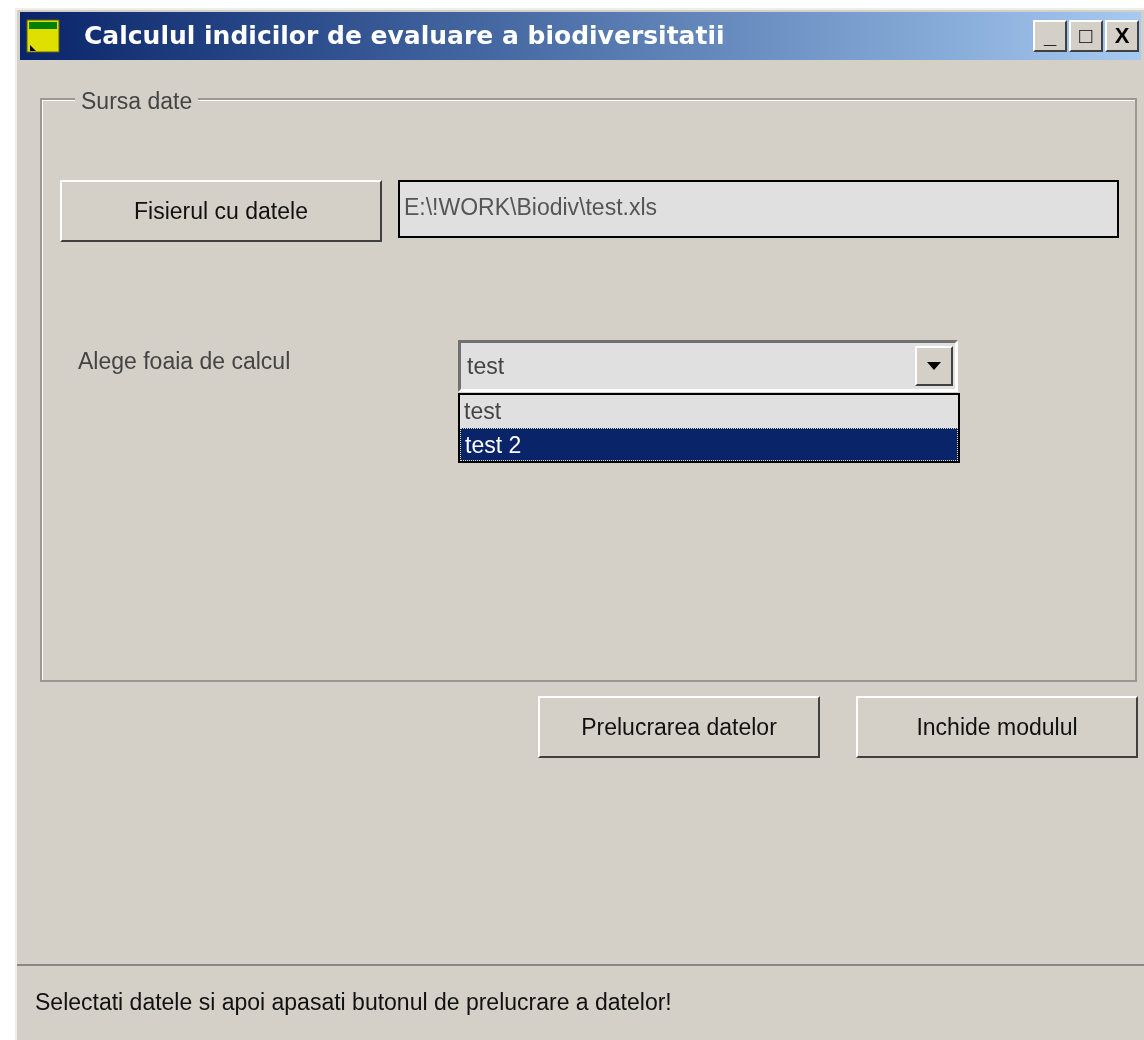  What do you see at coordinates (1122, 36) in the screenshot?
I see `close-button: X` at bounding box center [1122, 36].